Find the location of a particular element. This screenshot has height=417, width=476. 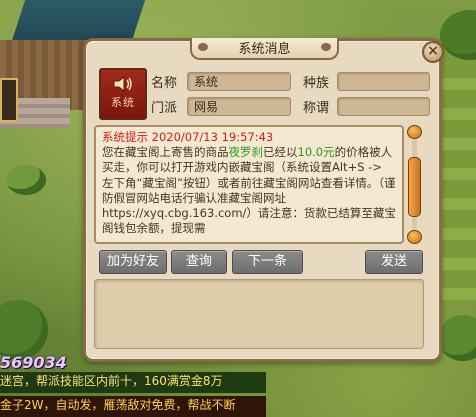

chat-line: 金子2W，自动发，雁荡敌对免费，帮战不断 is located at coordinates (133, 406).